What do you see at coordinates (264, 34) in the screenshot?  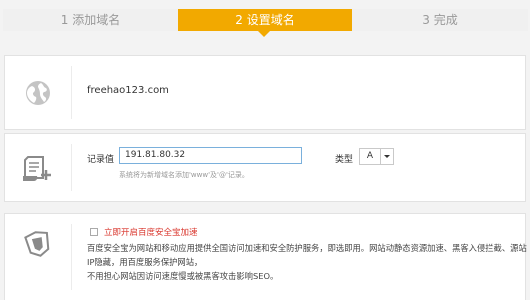 I see `active-step-pointer` at bounding box center [264, 34].